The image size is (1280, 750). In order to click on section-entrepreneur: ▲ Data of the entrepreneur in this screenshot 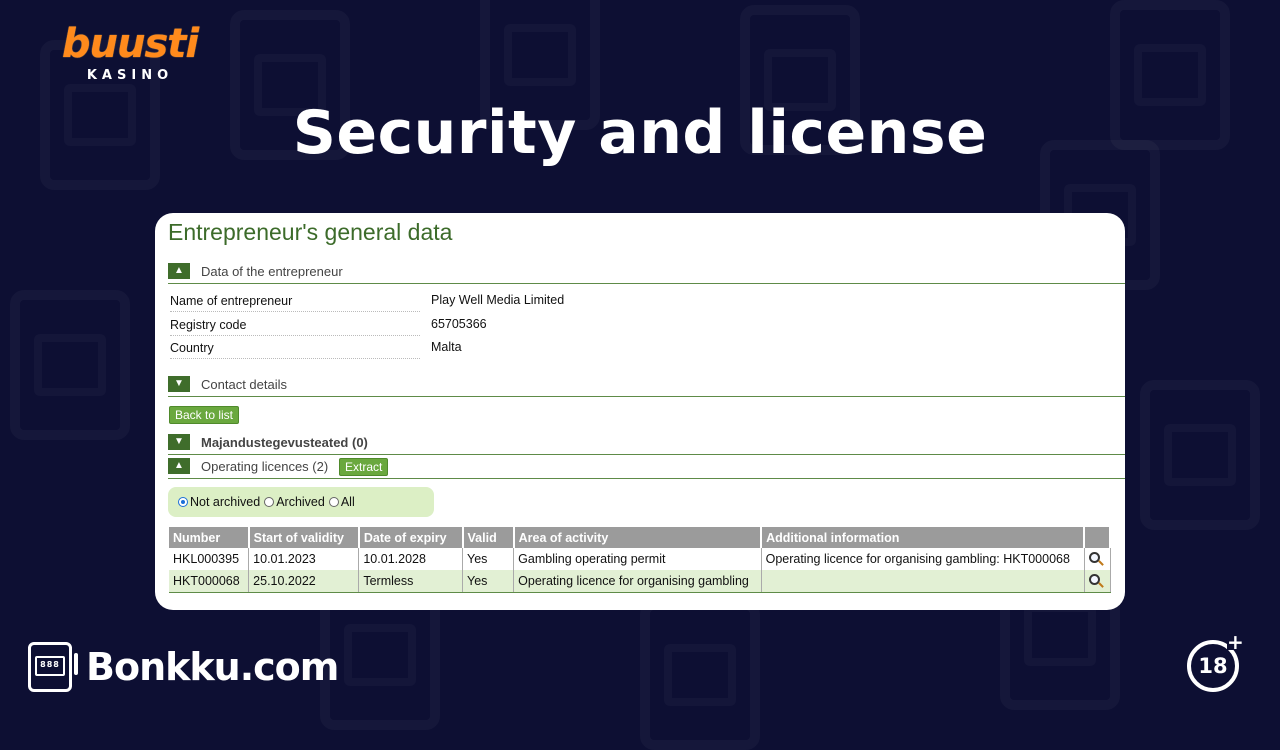, I will do `click(646, 273)`.